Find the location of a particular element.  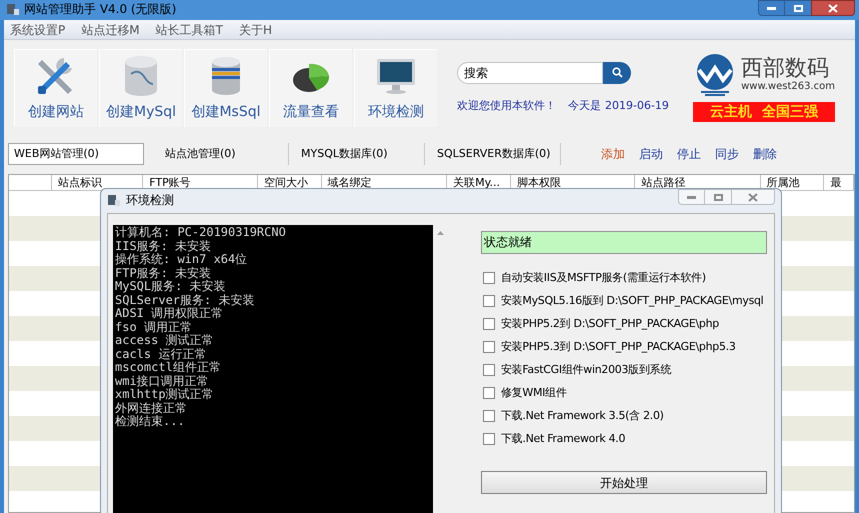

window-title: 网站管理助手 V4.0 (无限版) is located at coordinates (100, 9).